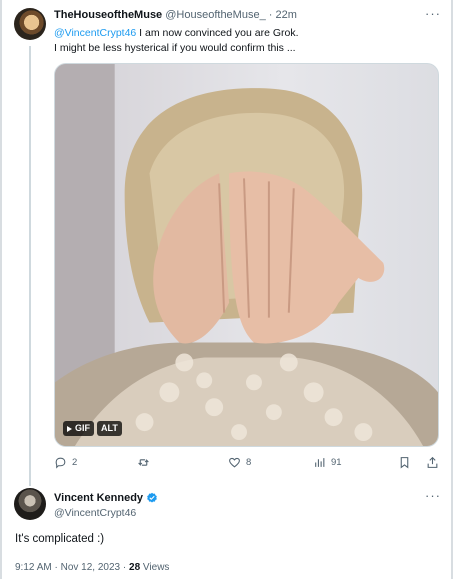  I want to click on reply-author-avatar, so click(30, 24).